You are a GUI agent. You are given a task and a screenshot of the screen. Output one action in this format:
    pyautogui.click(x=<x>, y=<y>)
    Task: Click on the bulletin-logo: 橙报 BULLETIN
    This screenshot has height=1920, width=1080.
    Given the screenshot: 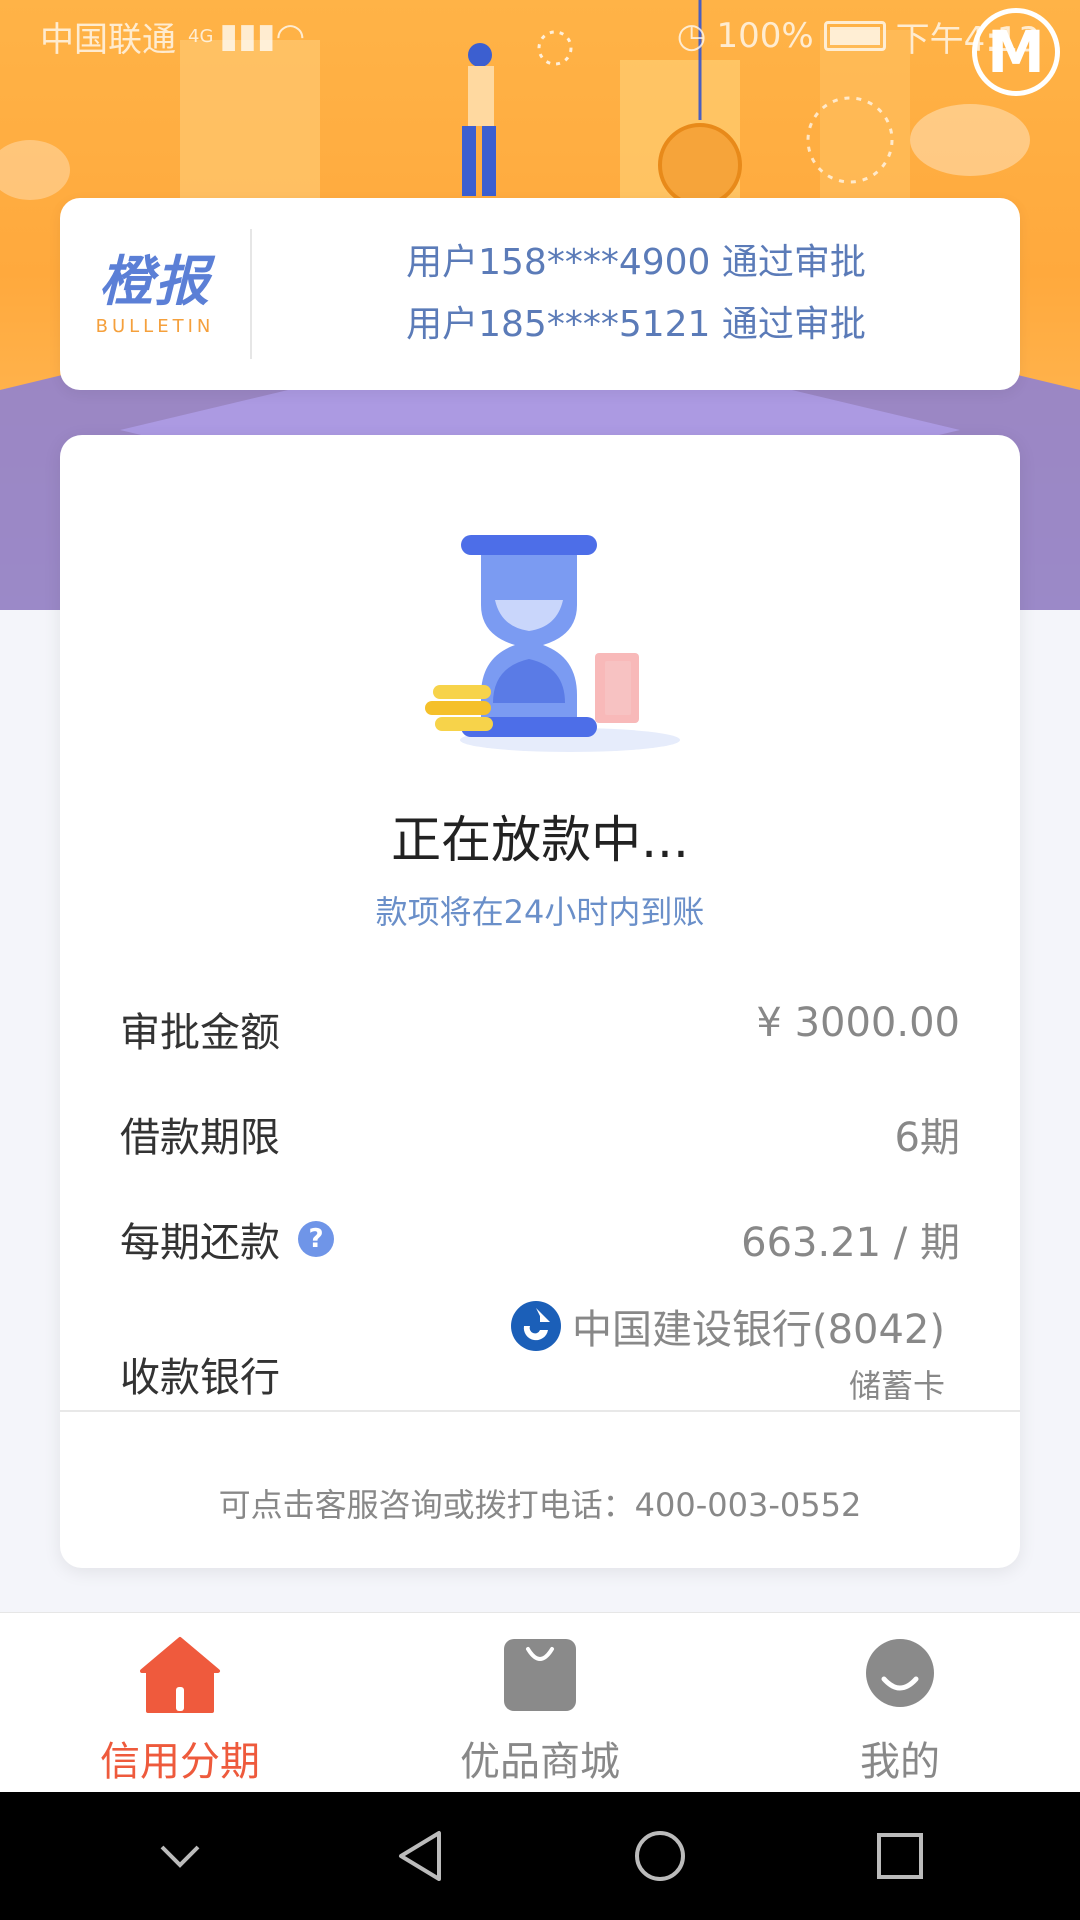 What is the action you would take?
    pyautogui.click(x=156, y=294)
    